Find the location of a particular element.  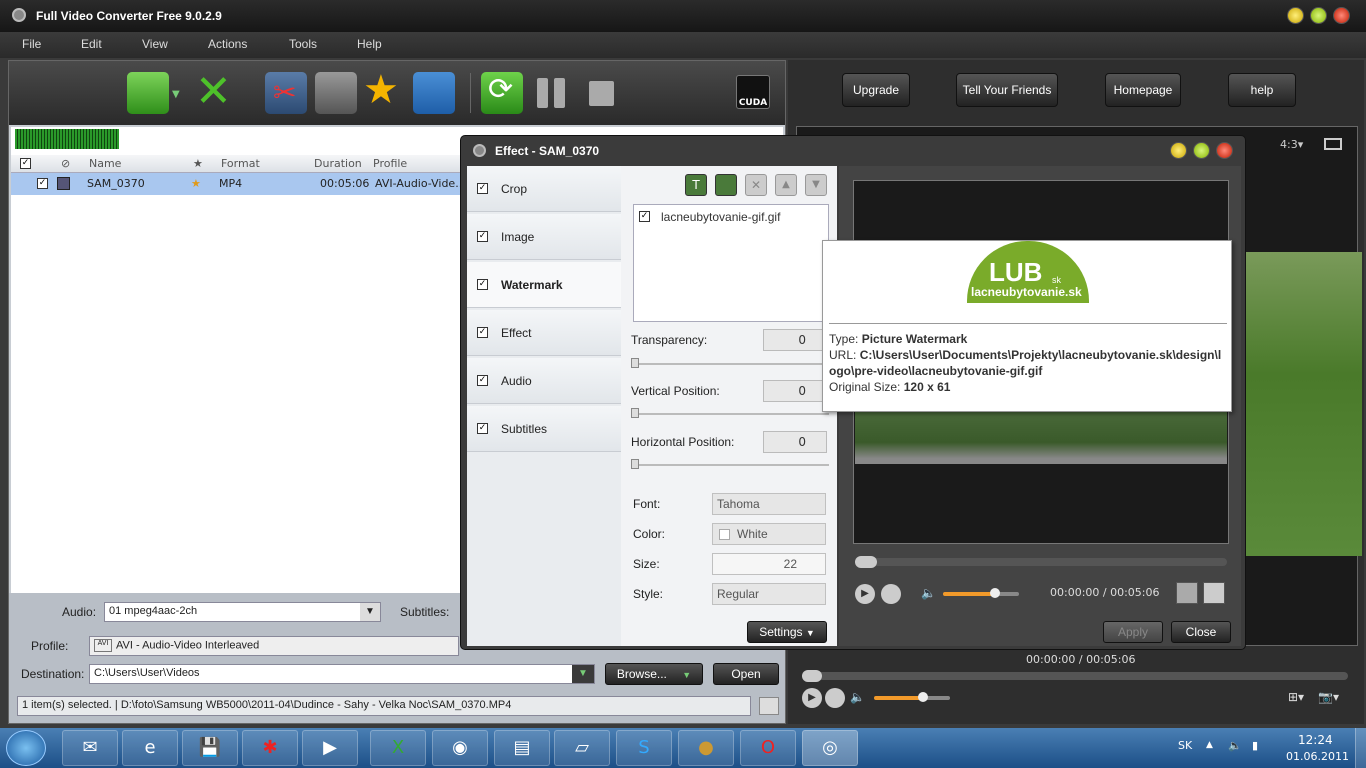

horizontal-position-slider is located at coordinates (731, 465).